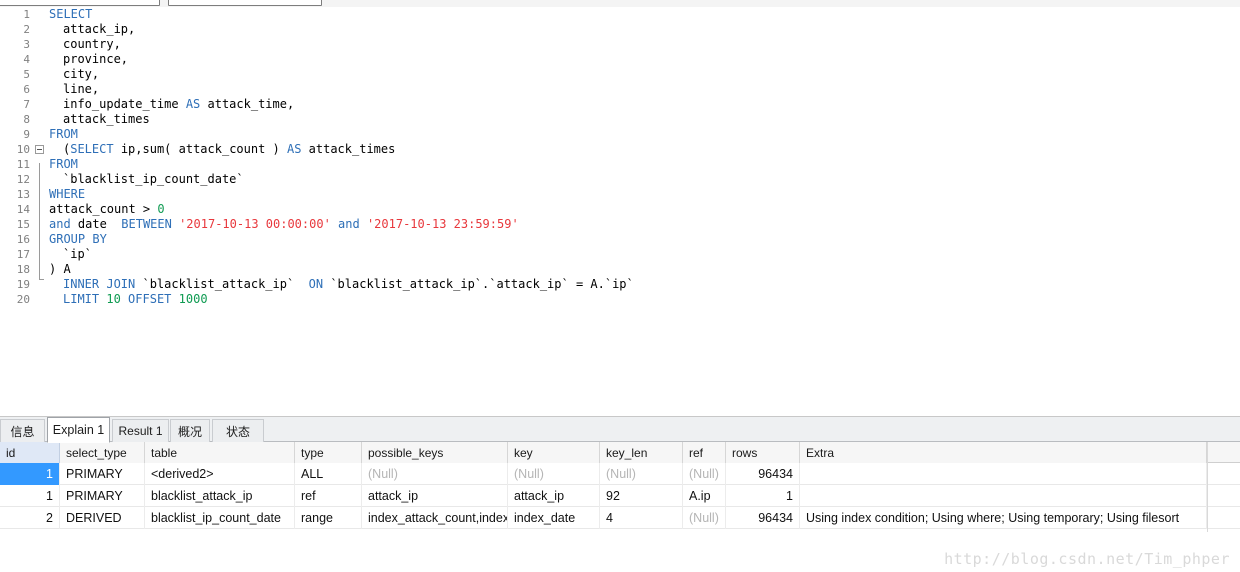 The height and width of the screenshot is (572, 1240). I want to click on line-code: GROUP BY, so click(78, 239).